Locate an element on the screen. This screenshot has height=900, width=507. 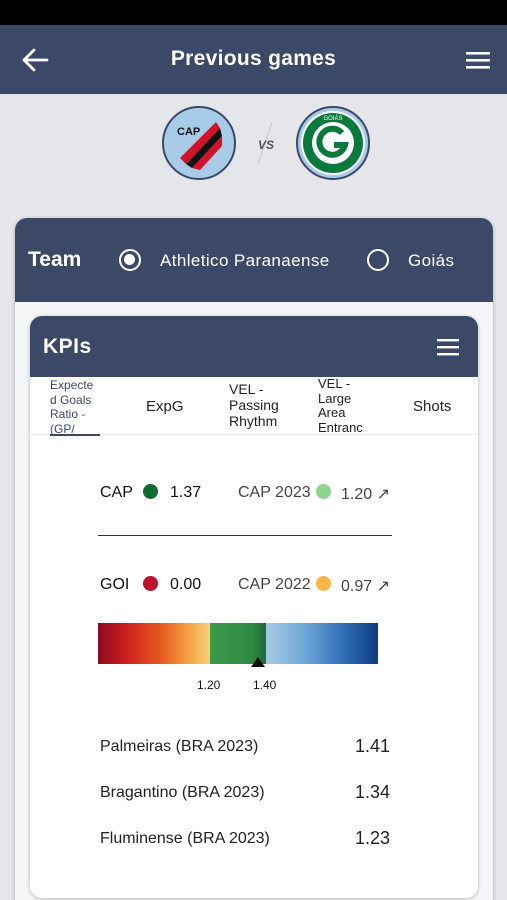
tab-expected-goals-ratio: Expecte d Goals Ratio - (GP/ is located at coordinates (80, 407).